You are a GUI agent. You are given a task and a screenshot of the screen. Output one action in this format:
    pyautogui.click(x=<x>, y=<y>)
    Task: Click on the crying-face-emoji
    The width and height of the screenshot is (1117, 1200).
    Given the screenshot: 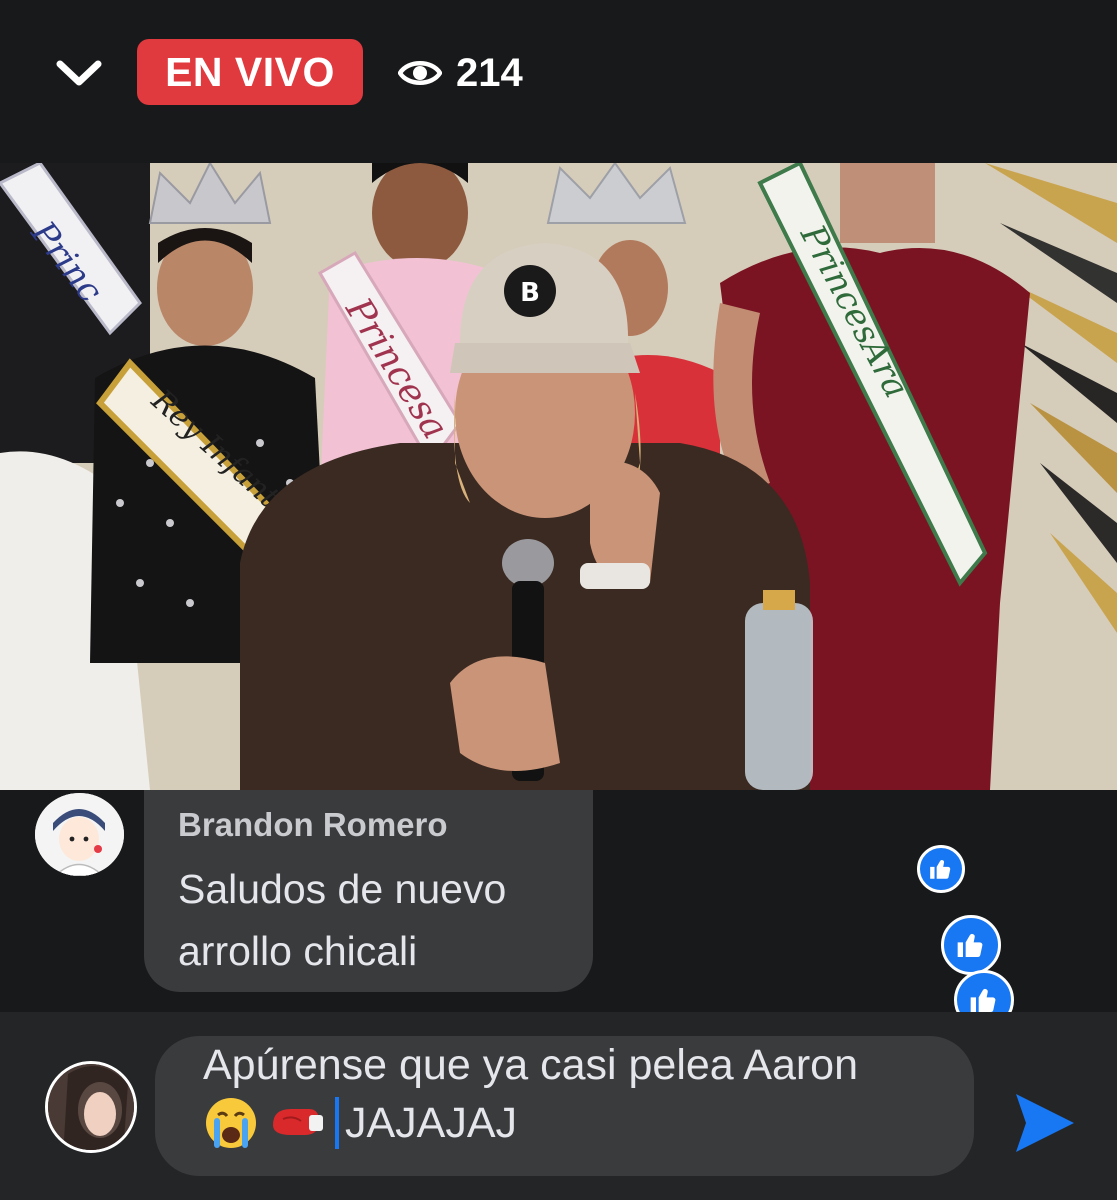 What is the action you would take?
    pyautogui.click(x=231, y=1123)
    